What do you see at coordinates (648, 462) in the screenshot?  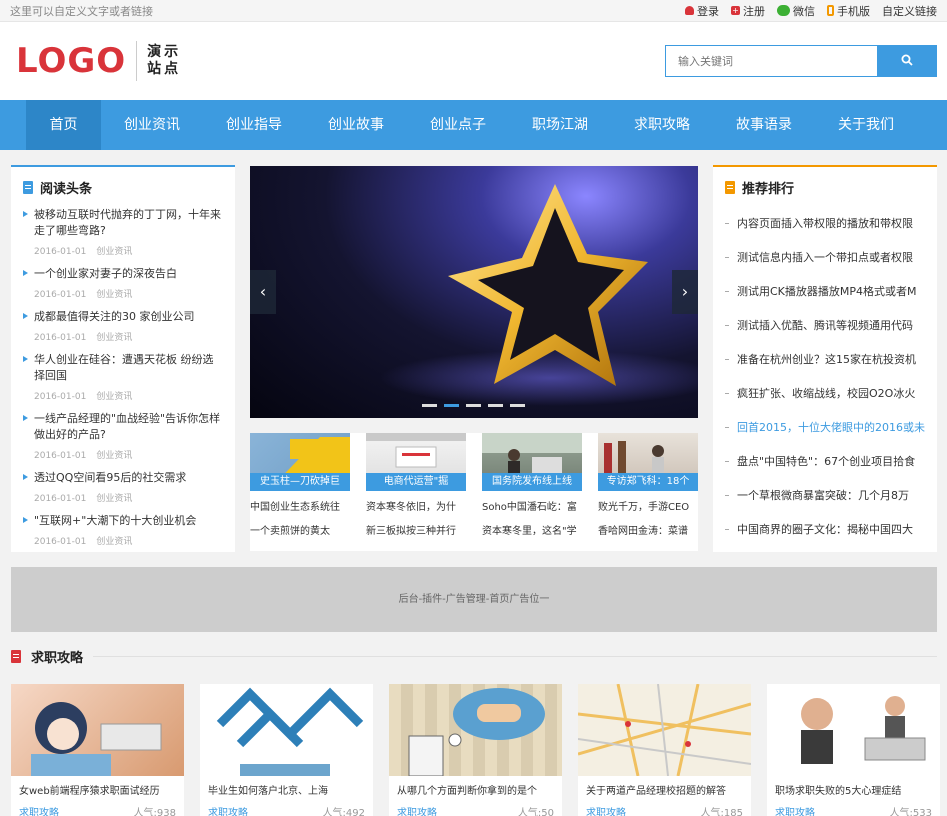 I see `thumb-image: 专访郑飞科：18个` at bounding box center [648, 462].